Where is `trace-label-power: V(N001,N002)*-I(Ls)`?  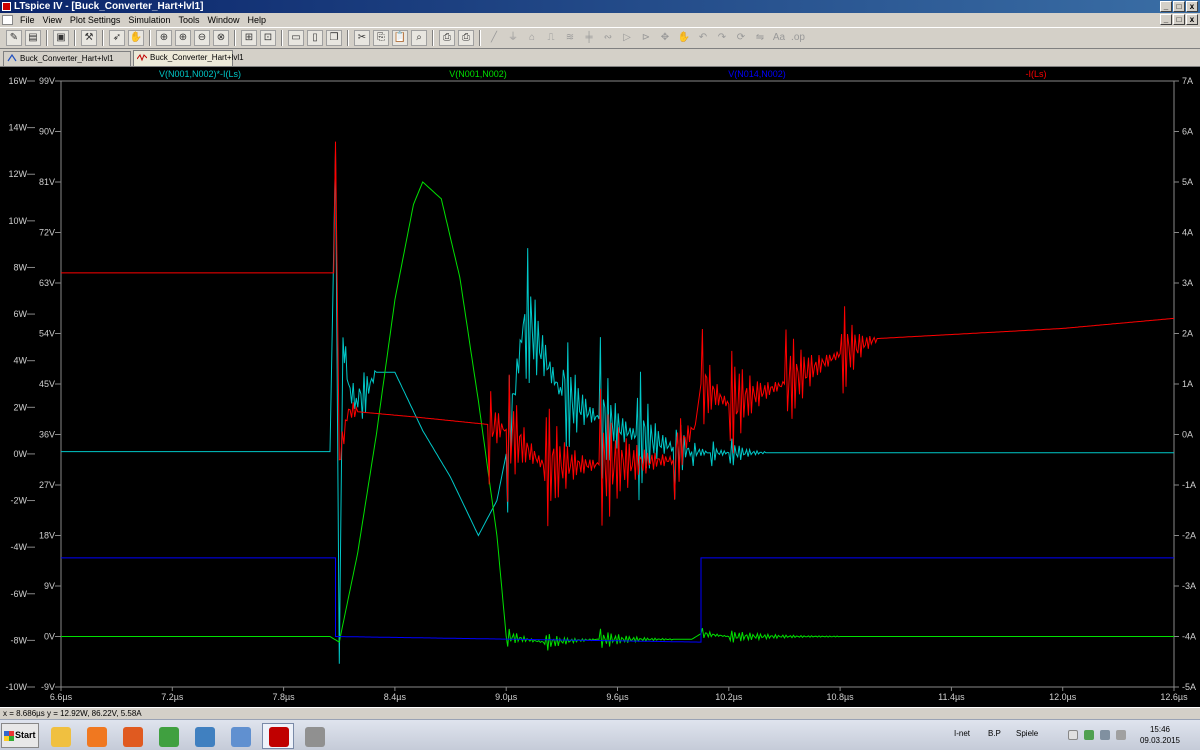
trace-label-power: V(N001,N002)*-I(Ls) is located at coordinates (200, 74).